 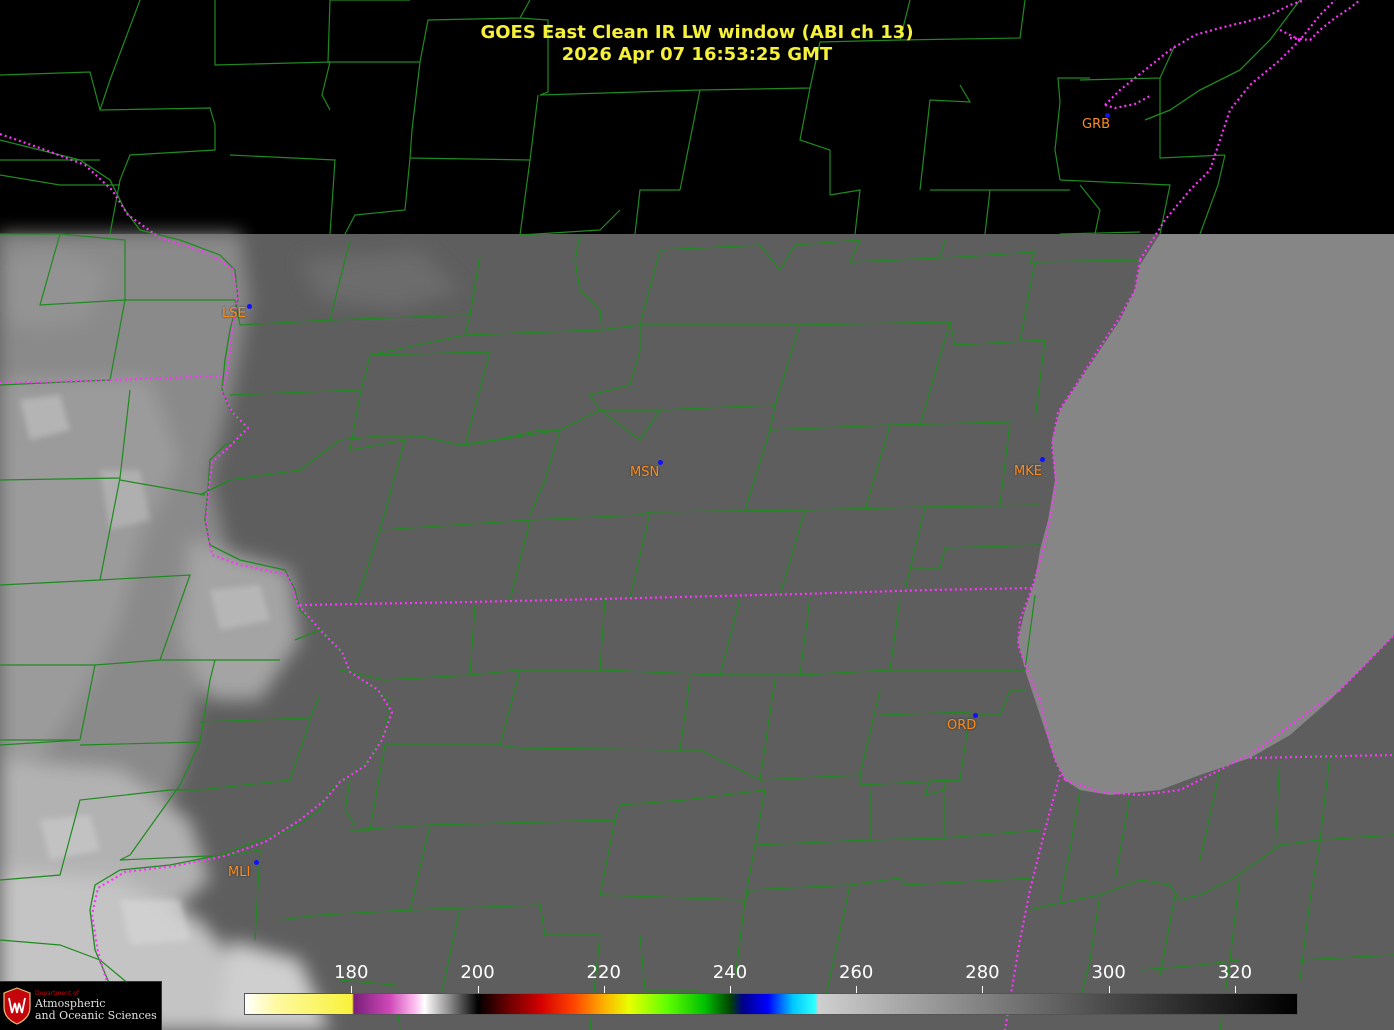 I want to click on colorbar-tick-label: 220, so click(x=603, y=972).